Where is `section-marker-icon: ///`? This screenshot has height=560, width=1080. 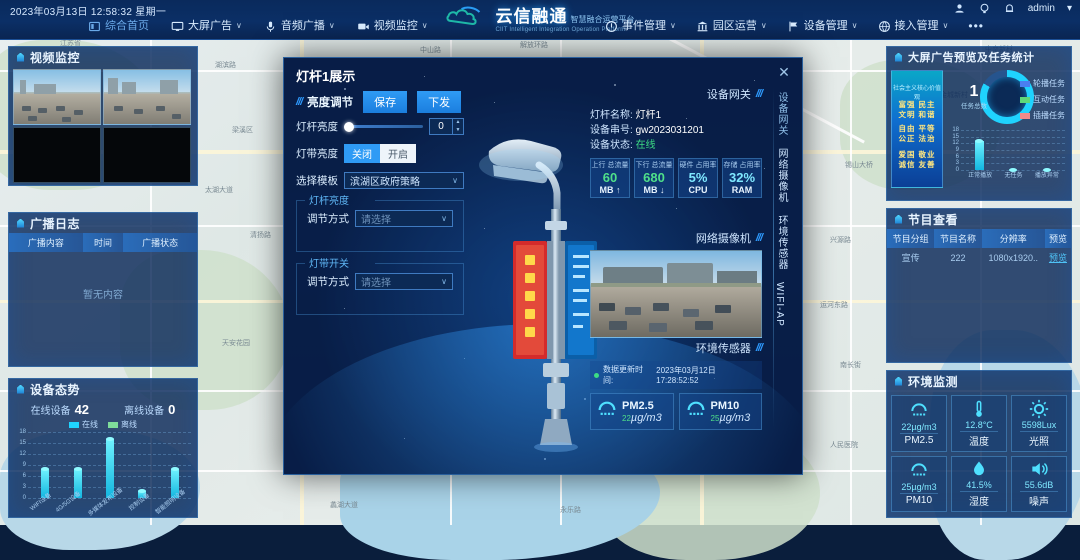 section-marker-icon: /// is located at coordinates (299, 102).